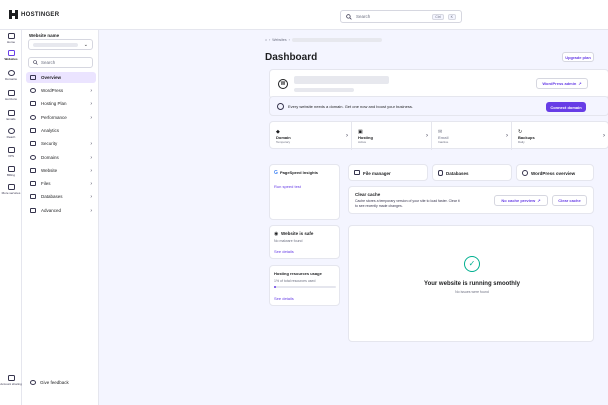 The height and width of the screenshot is (405, 608). Describe the element at coordinates (560, 136) in the screenshot. I see `quick-backups: ↻ Backups Daily ›` at that location.